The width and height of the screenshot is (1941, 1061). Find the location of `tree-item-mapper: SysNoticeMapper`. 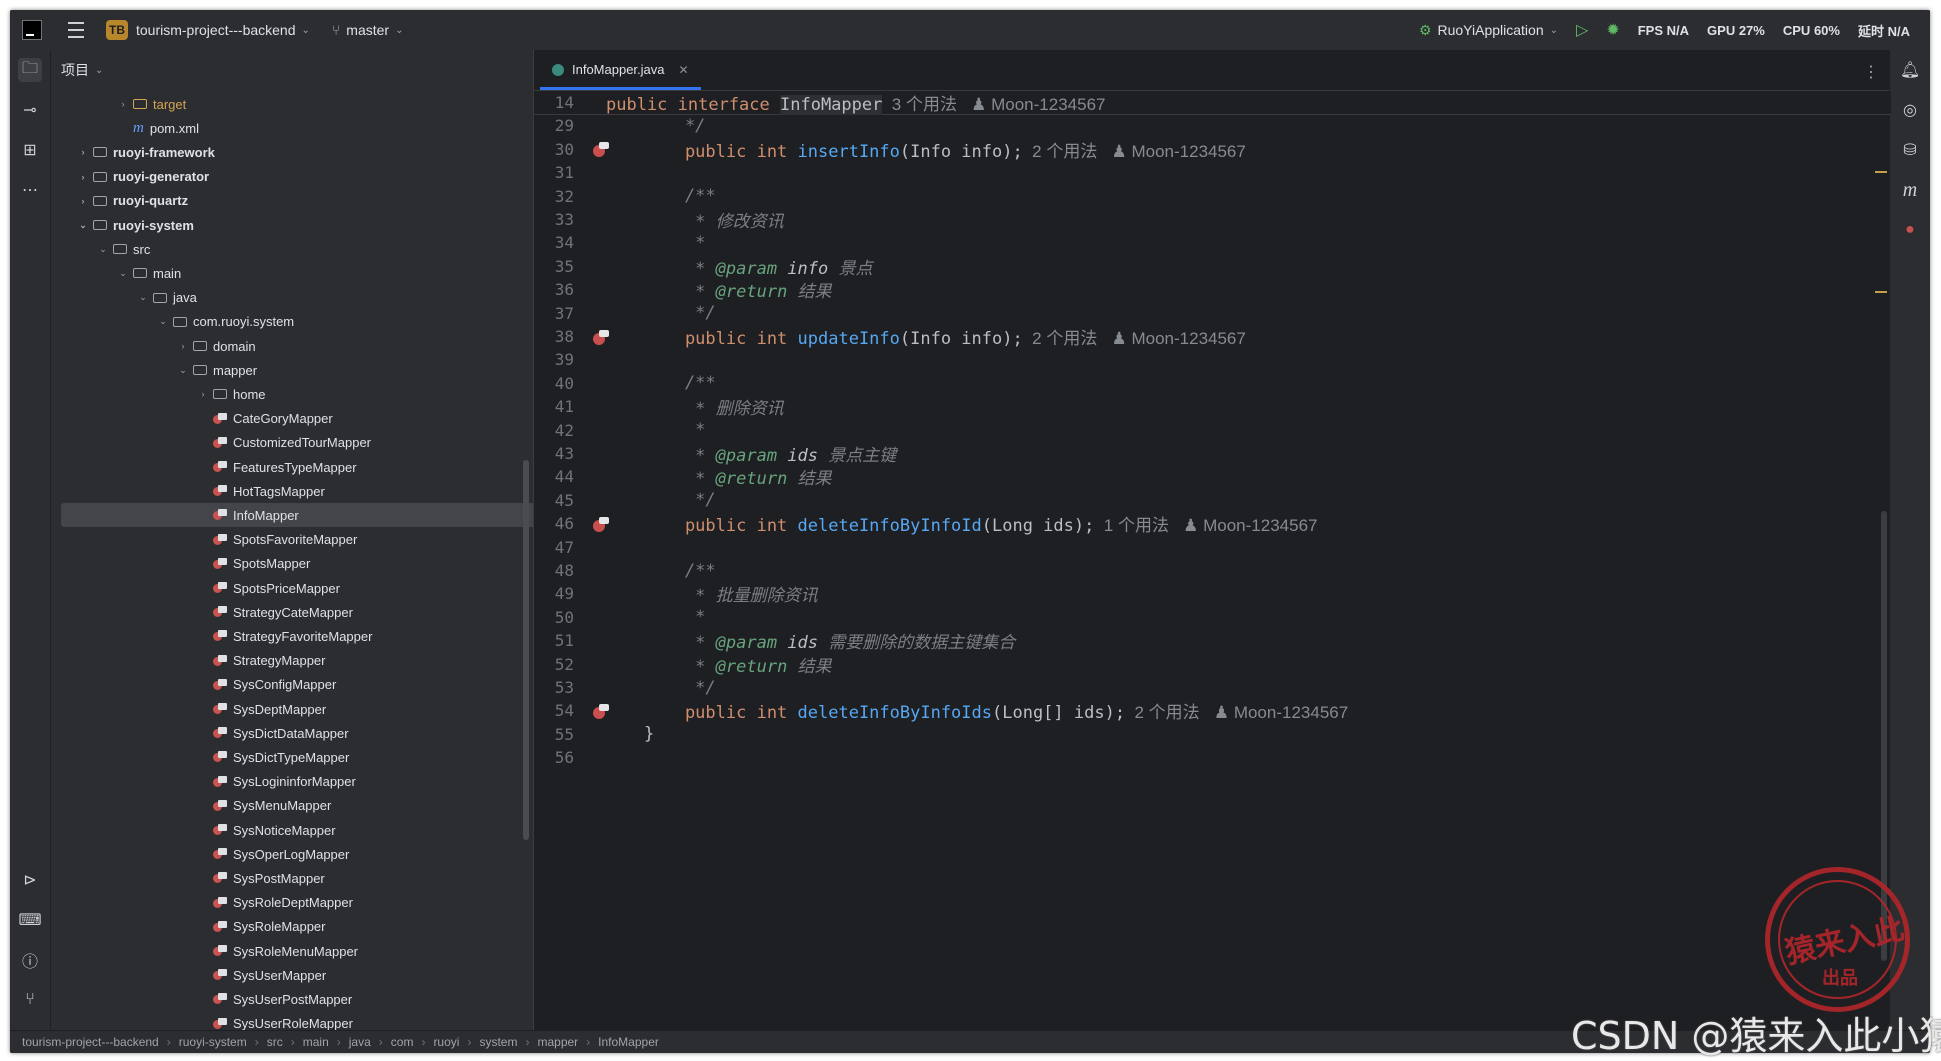

tree-item-mapper: SysNoticeMapper is located at coordinates (297, 830).